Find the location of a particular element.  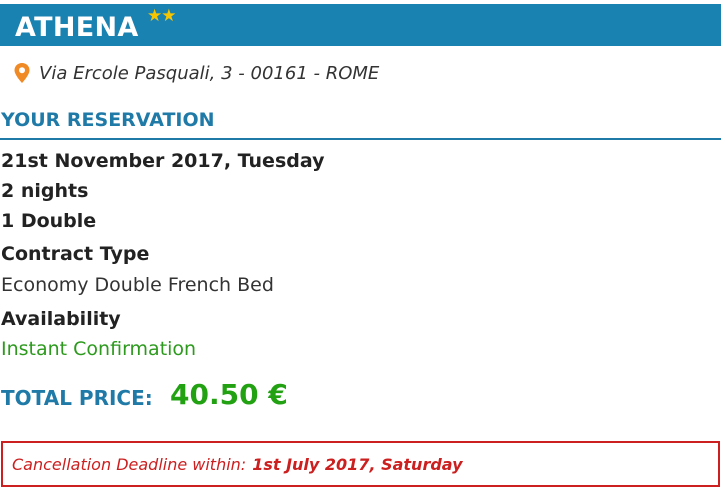

cancellation-date: 1st July 2017, Saturday is located at coordinates (357, 464).